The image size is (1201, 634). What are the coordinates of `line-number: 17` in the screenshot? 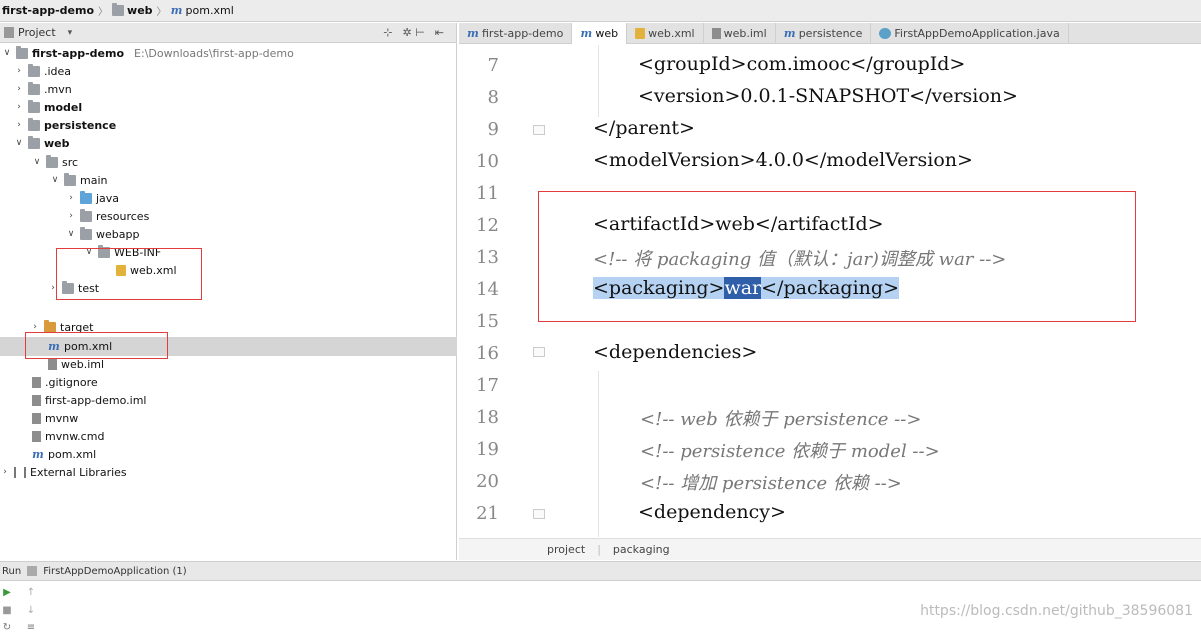 It's located at (487, 385).